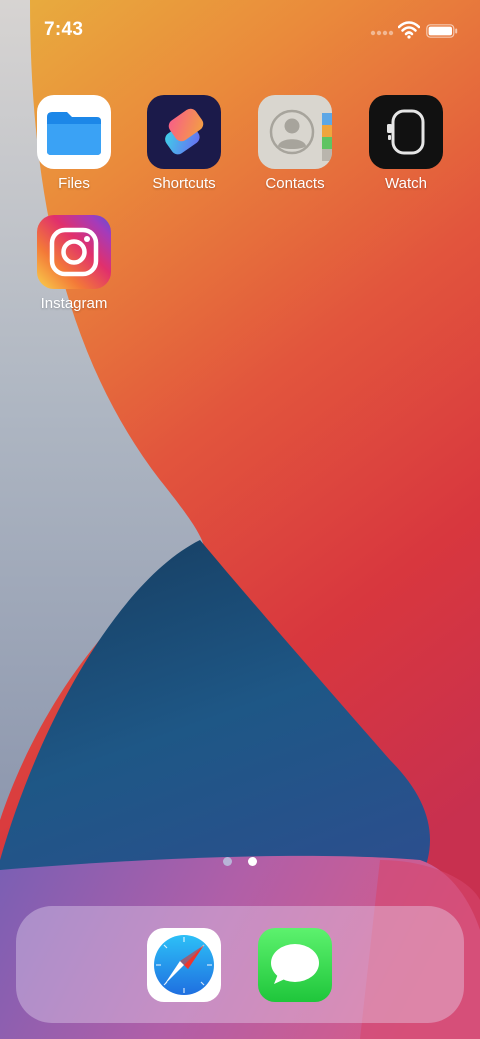 This screenshot has width=480, height=1039. What do you see at coordinates (240, 30) in the screenshot?
I see `status-bar: 7:43` at bounding box center [240, 30].